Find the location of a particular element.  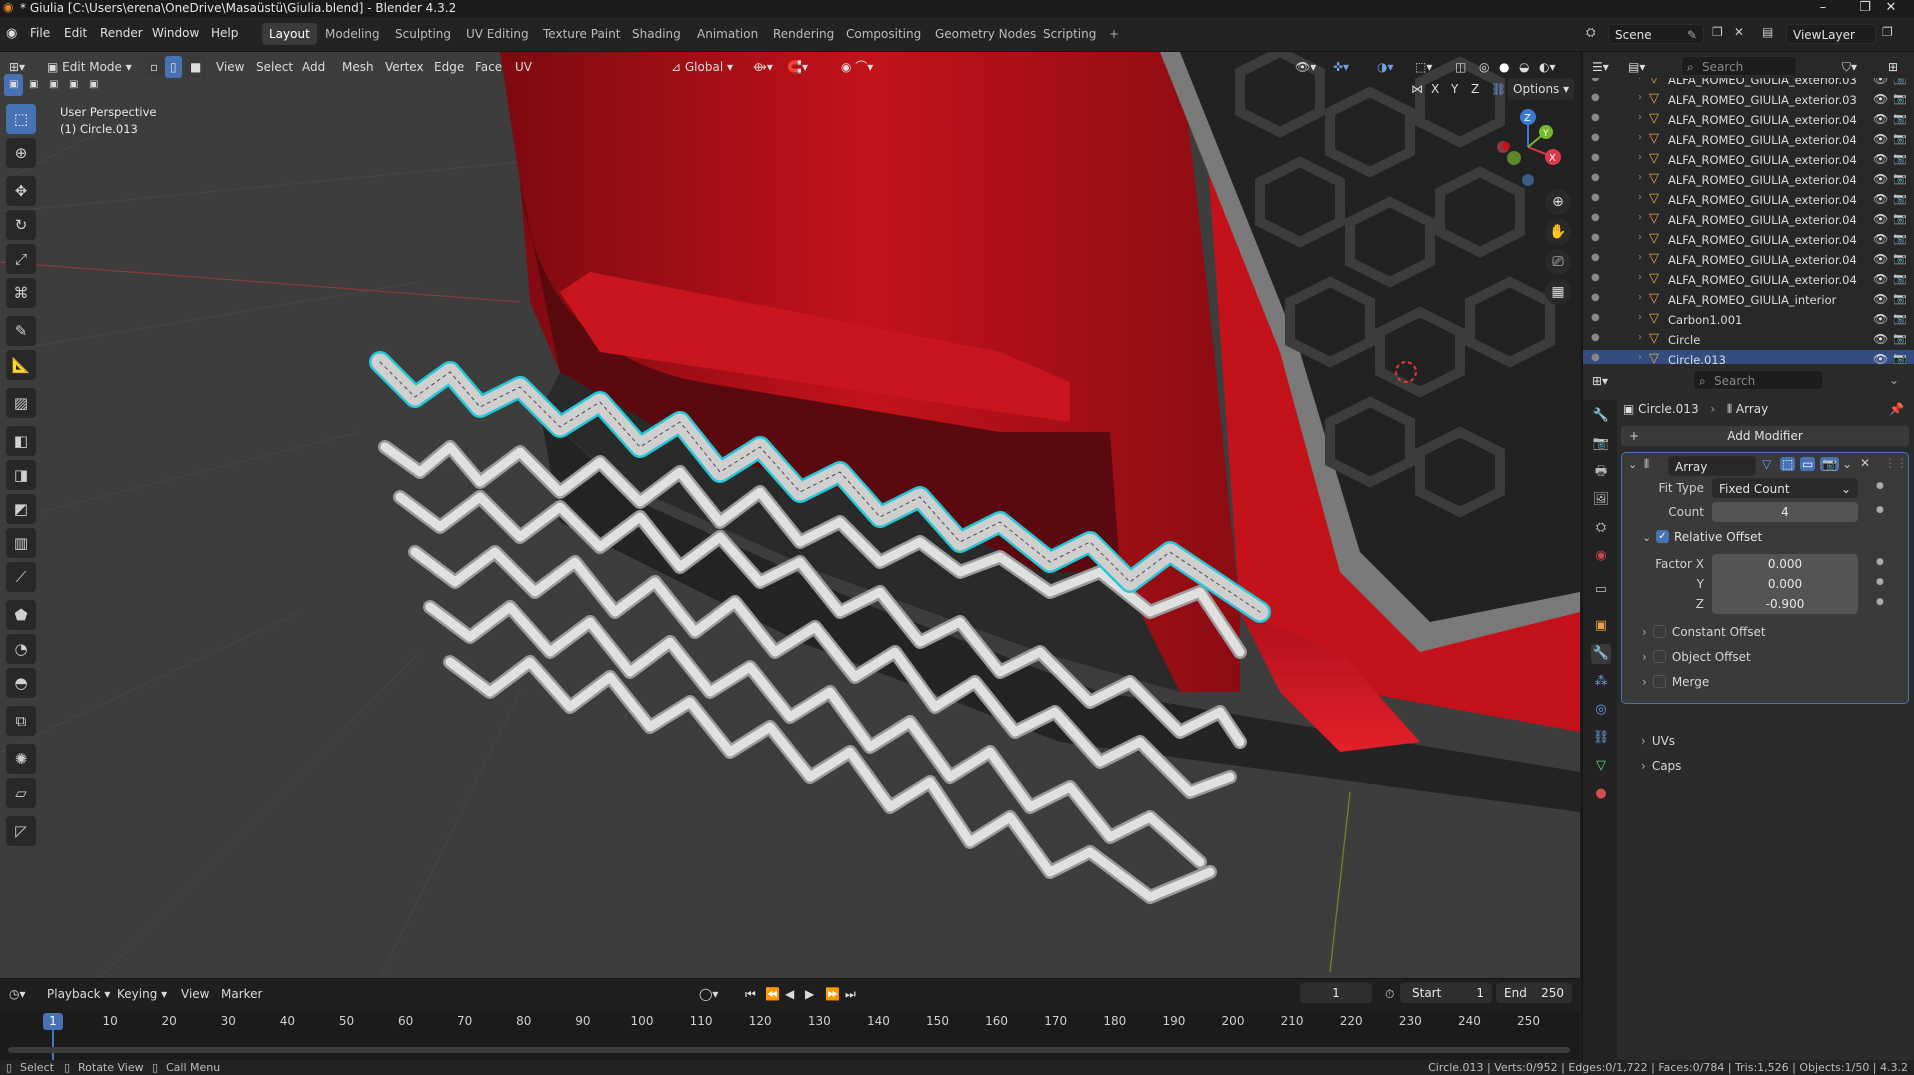

face-select-icon: ■ is located at coordinates (196, 67).